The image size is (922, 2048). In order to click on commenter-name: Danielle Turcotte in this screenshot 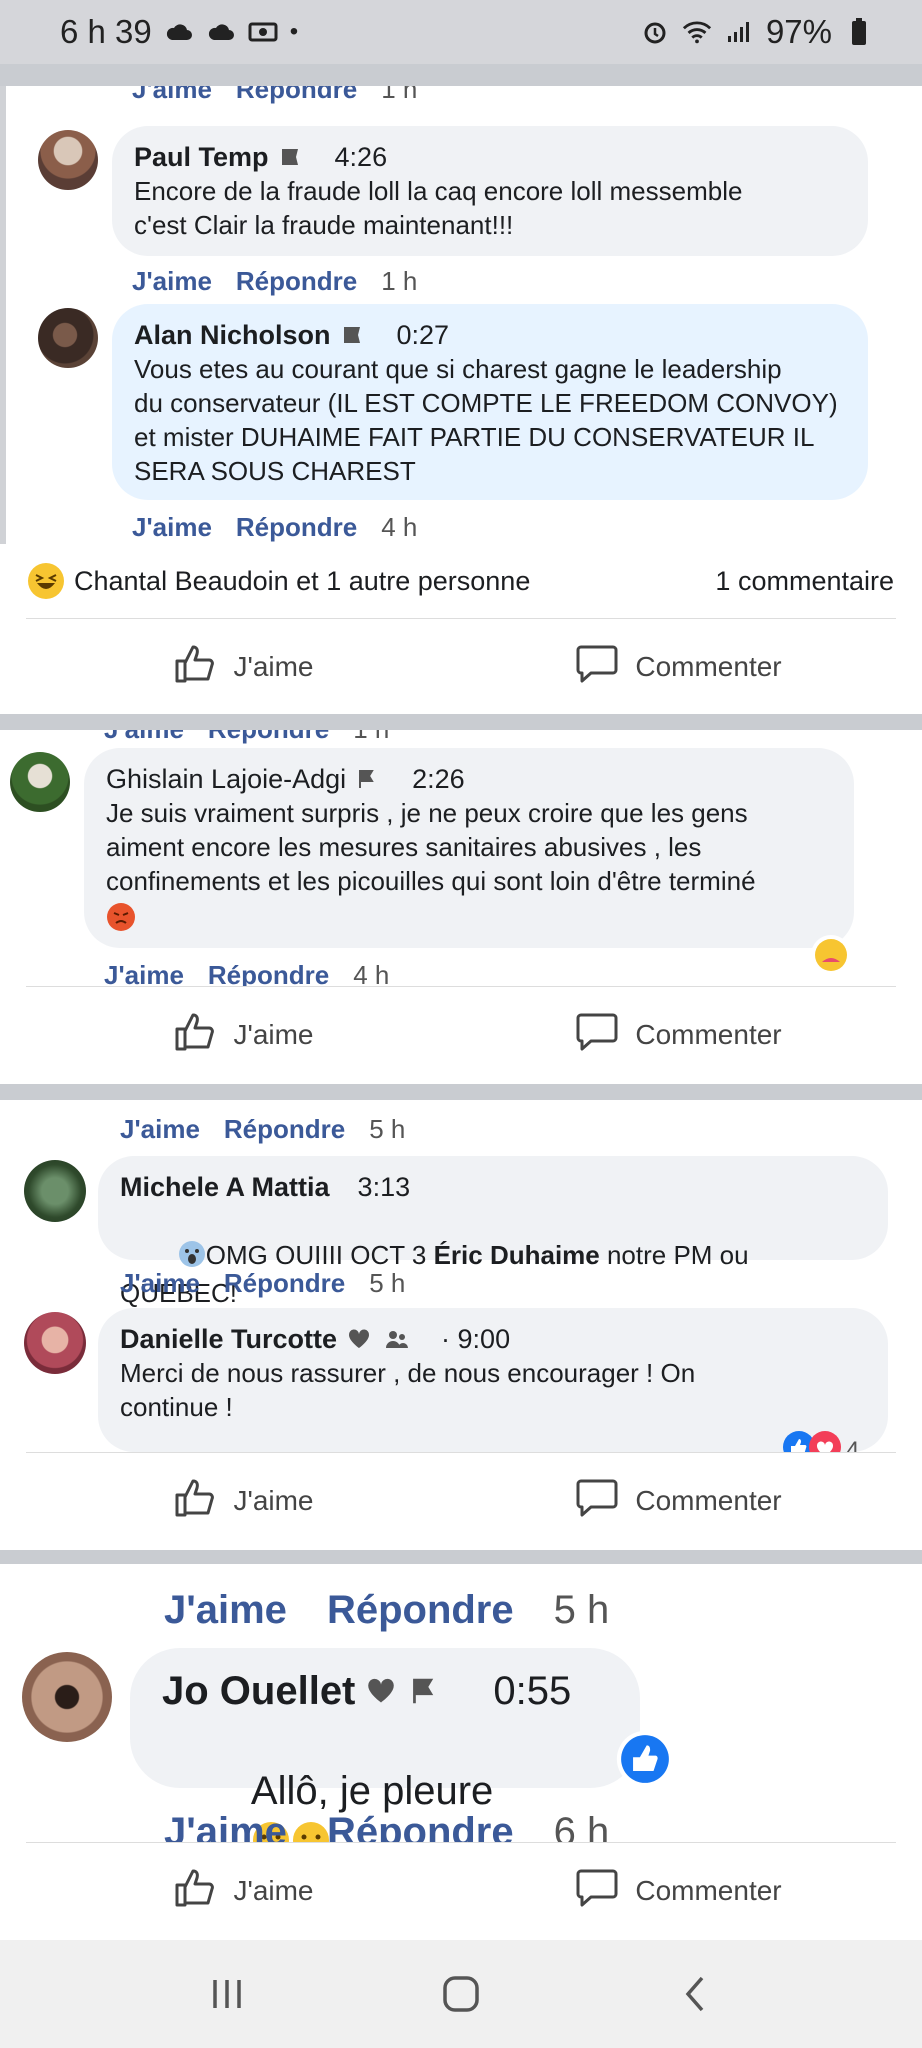, I will do `click(228, 1339)`.